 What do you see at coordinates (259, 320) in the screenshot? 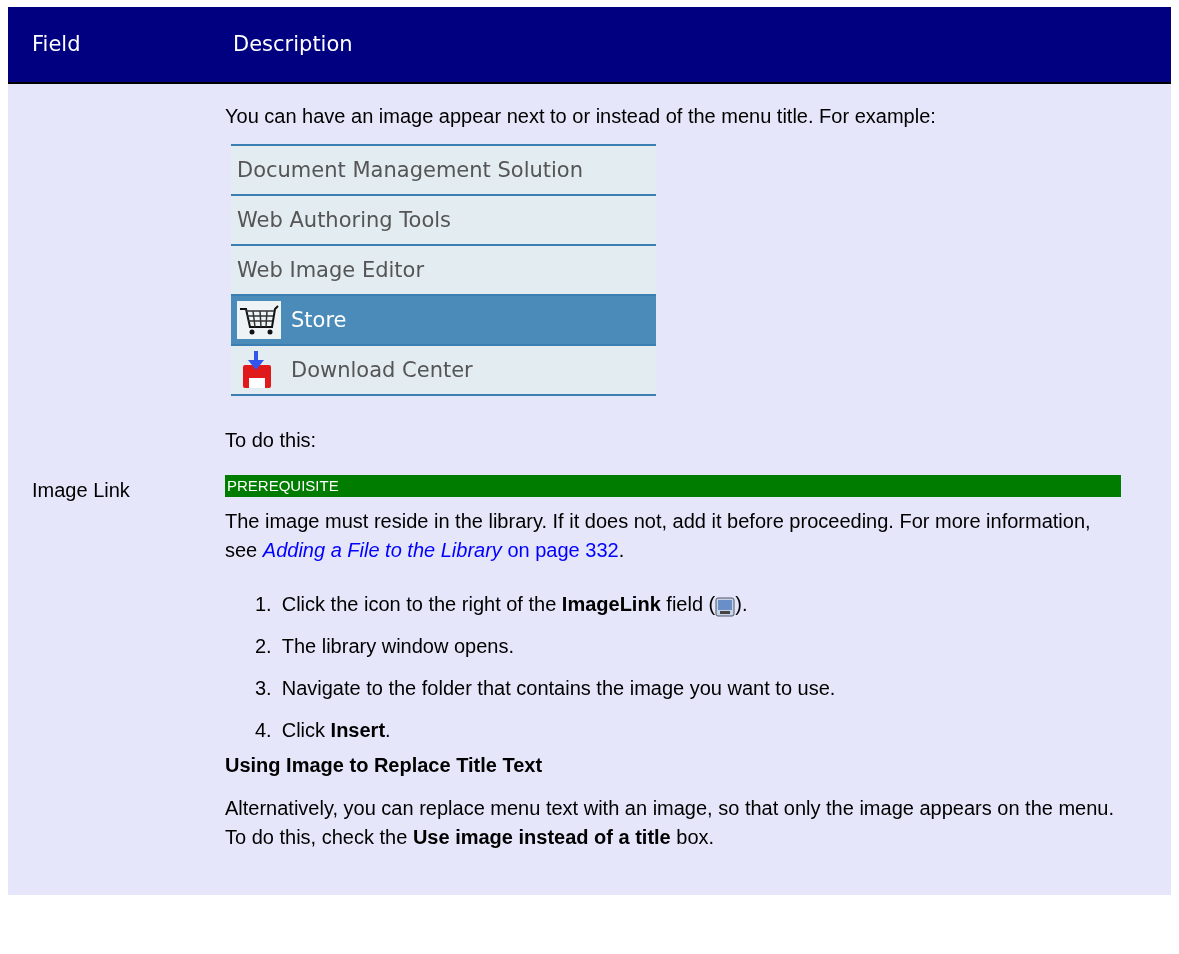
I see `cart-icon` at bounding box center [259, 320].